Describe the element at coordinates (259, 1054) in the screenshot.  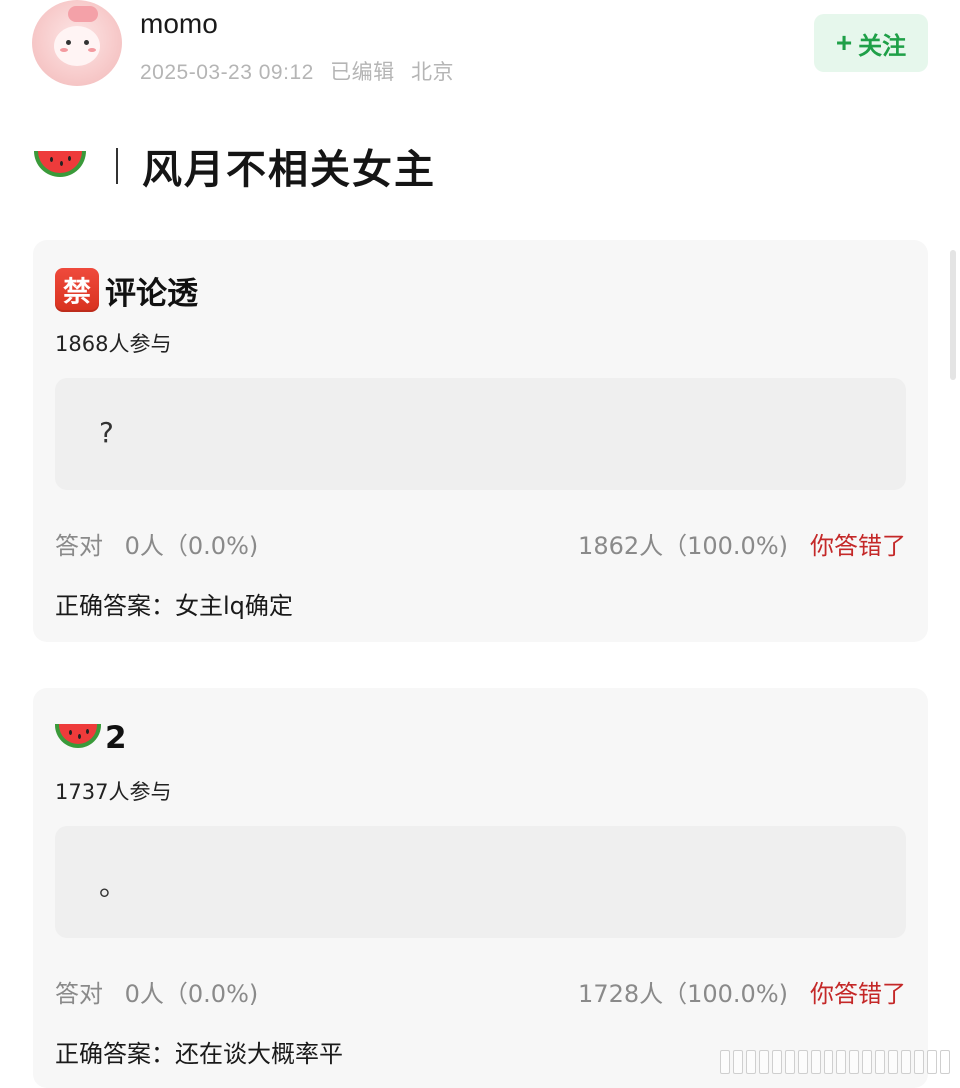
I see `correct-answer-value: 还在谈大概率平` at that location.